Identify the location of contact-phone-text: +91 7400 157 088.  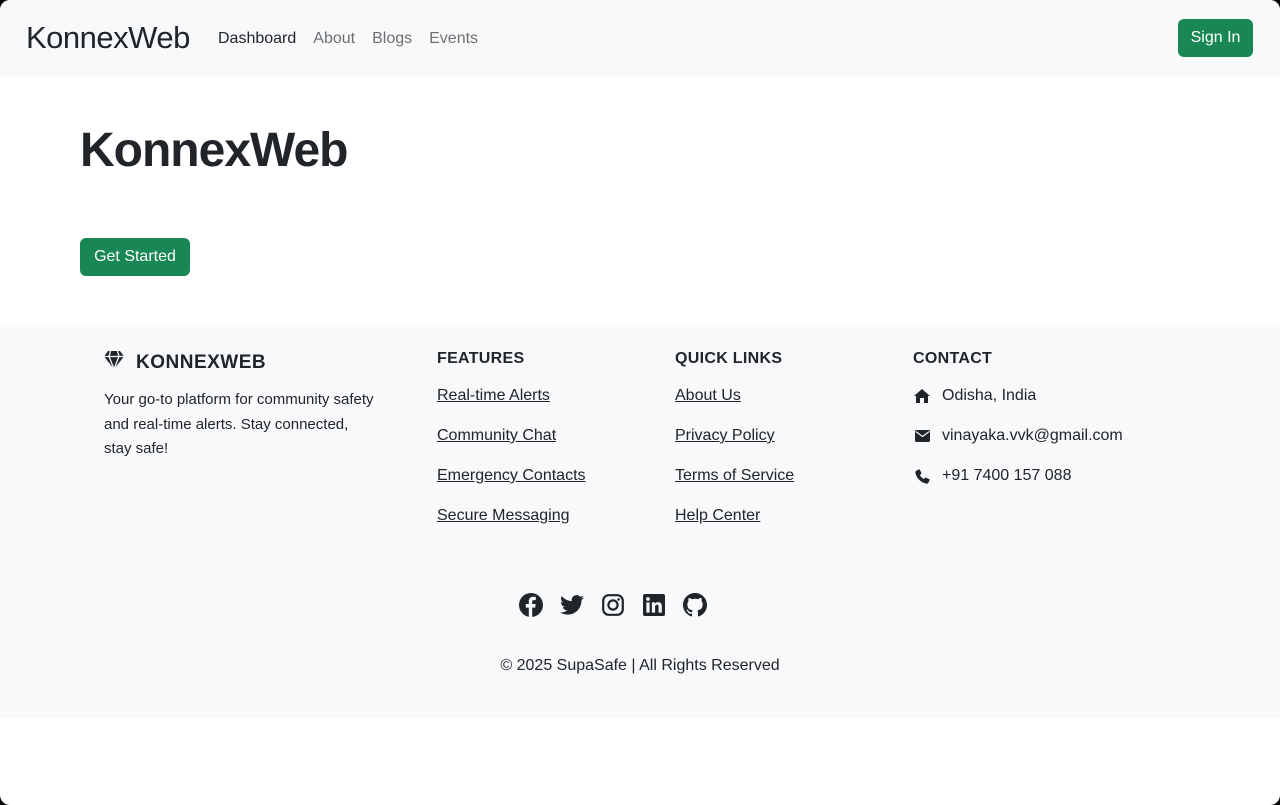
(1007, 475).